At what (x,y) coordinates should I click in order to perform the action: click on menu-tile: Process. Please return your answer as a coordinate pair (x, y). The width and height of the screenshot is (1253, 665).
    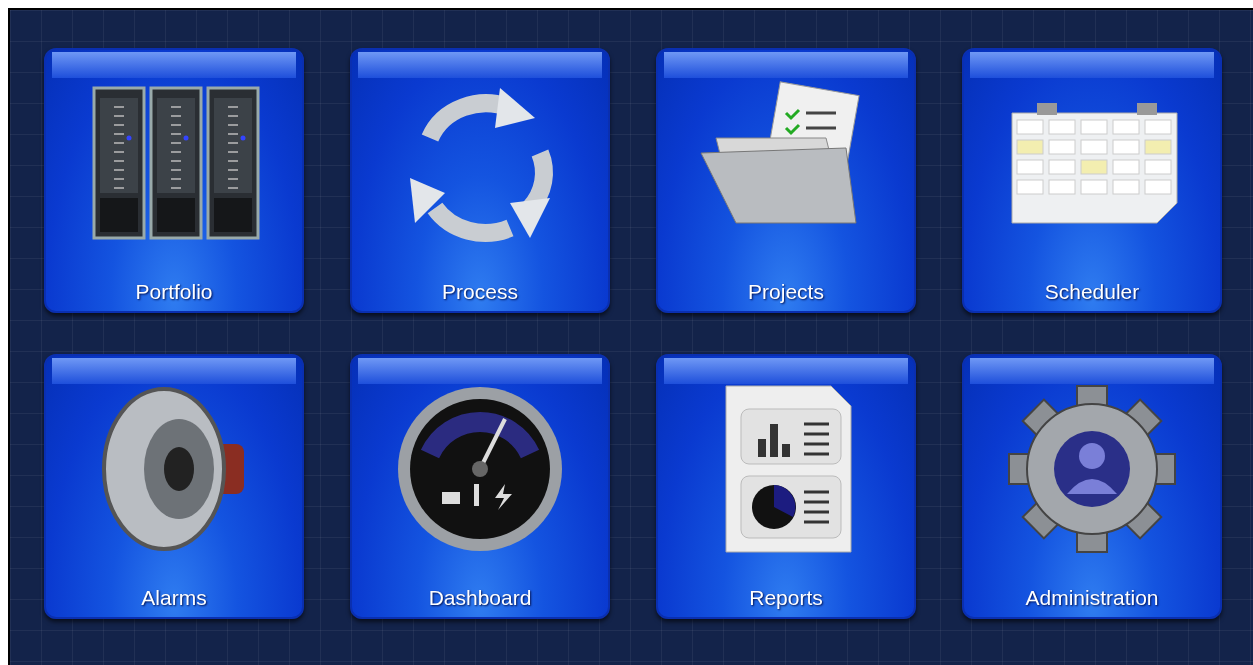
    Looking at the image, I should click on (480, 180).